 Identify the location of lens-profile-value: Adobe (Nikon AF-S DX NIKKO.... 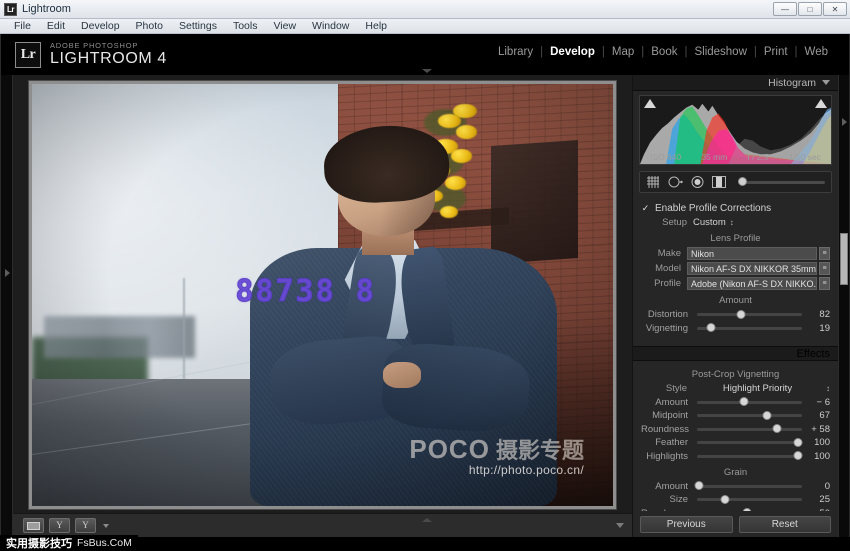
(752, 283).